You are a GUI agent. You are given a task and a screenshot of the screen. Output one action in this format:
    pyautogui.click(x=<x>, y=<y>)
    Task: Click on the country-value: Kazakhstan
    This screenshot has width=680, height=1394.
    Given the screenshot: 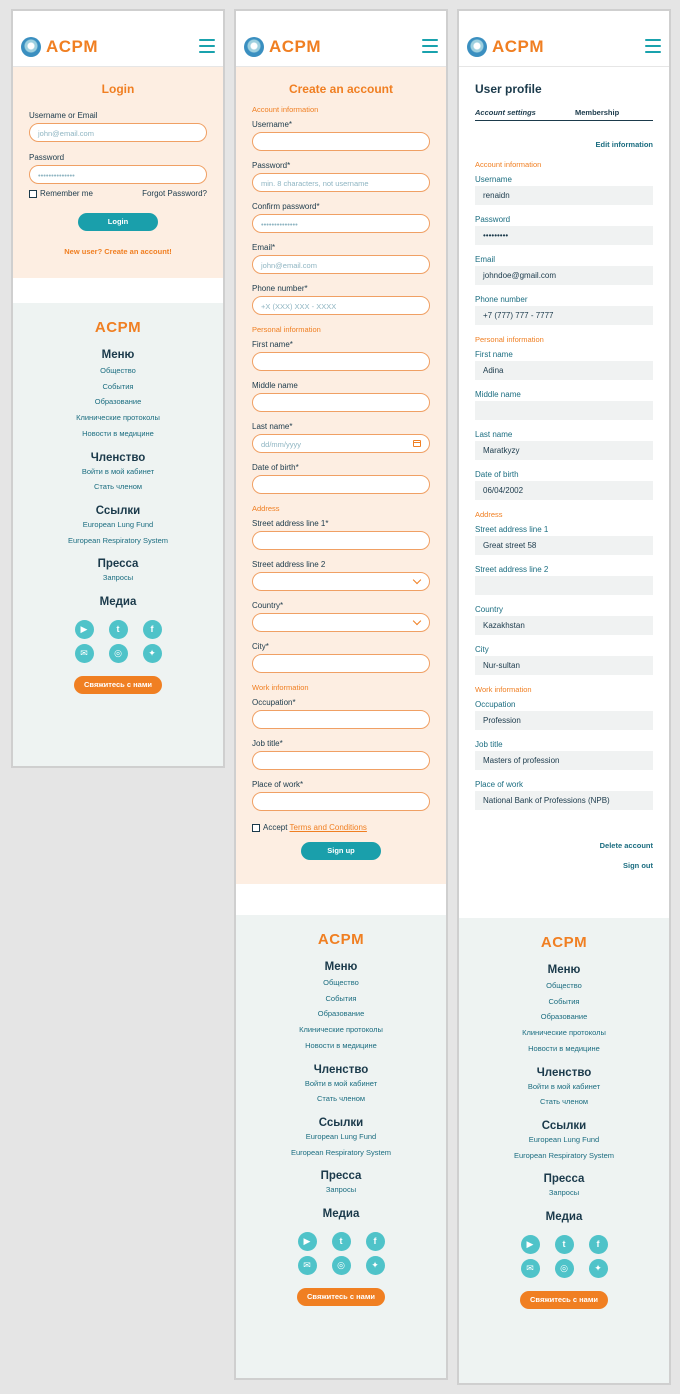 What is the action you would take?
    pyautogui.click(x=564, y=625)
    